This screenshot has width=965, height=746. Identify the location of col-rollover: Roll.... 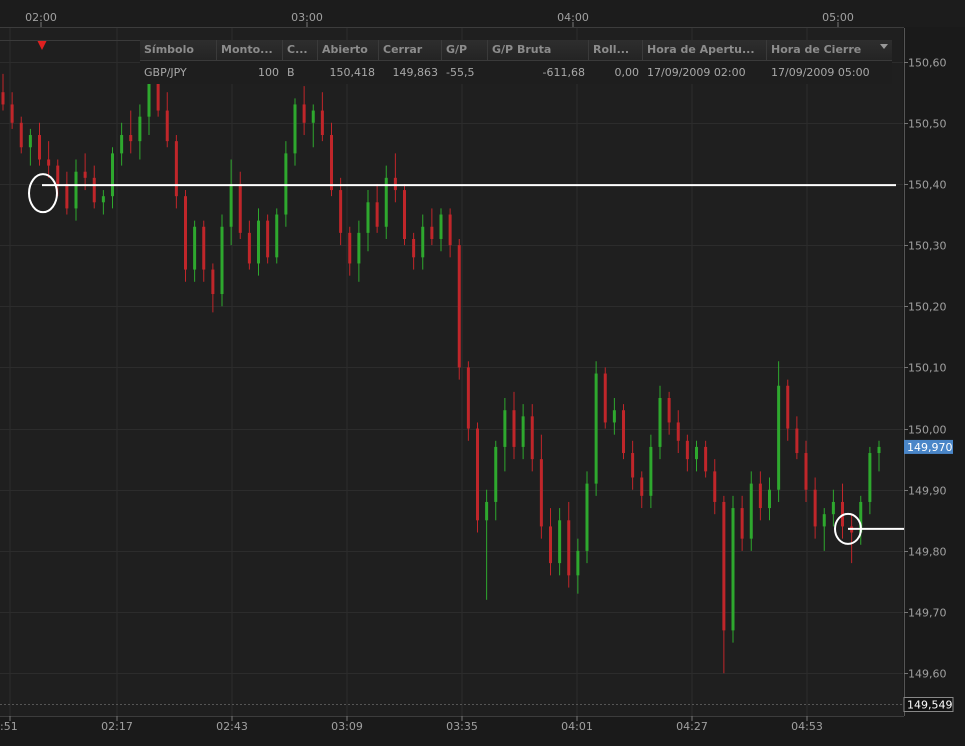
(616, 50).